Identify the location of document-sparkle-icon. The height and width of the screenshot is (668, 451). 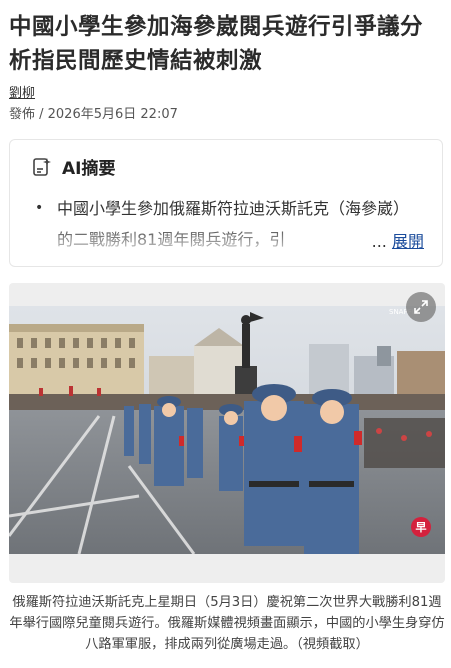
(42, 166).